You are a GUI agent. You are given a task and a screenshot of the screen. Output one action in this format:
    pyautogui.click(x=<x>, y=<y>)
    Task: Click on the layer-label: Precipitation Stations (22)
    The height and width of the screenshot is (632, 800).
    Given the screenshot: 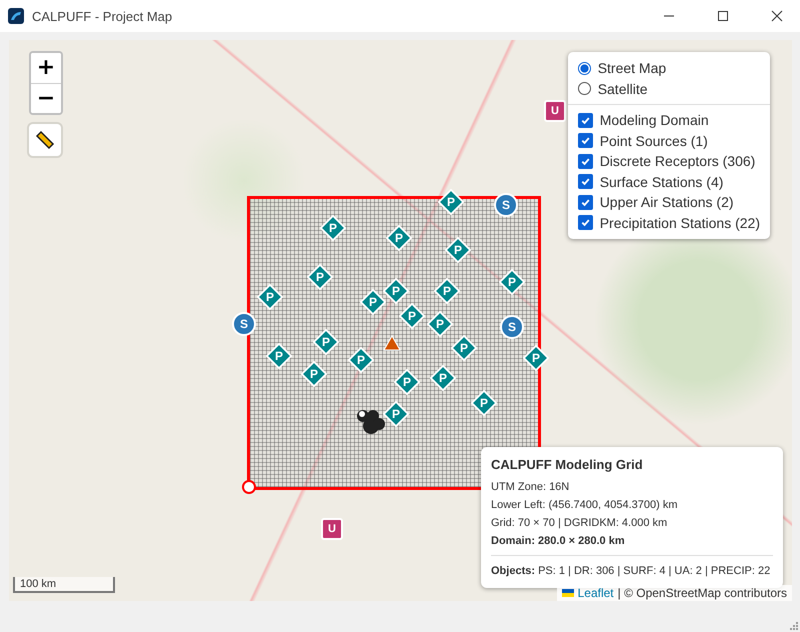 What is the action you would take?
    pyautogui.click(x=680, y=222)
    